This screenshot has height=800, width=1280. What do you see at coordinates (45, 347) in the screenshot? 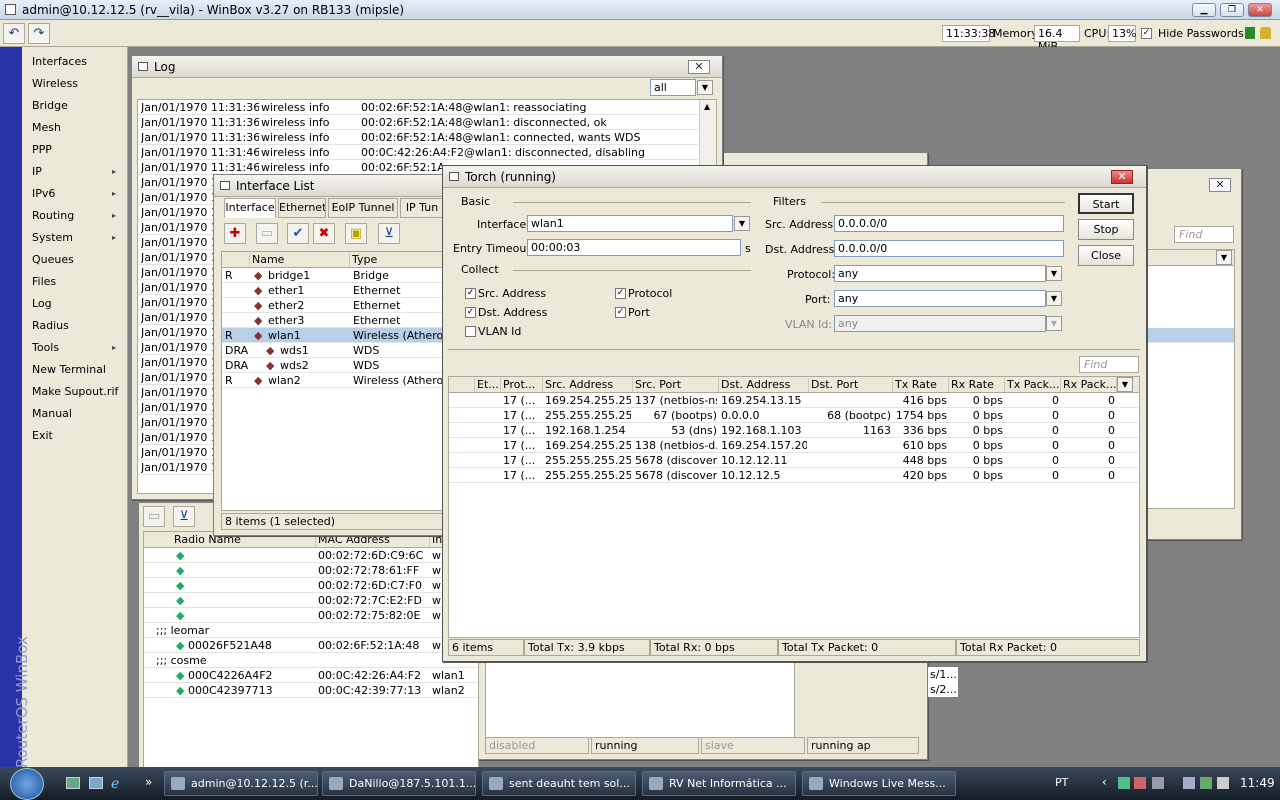
I see `sidebar-item-tools: Tools` at bounding box center [45, 347].